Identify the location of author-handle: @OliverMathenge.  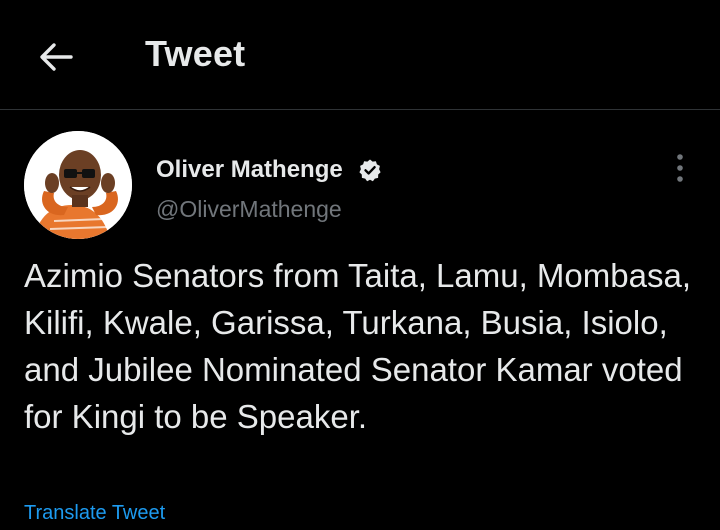
(249, 209).